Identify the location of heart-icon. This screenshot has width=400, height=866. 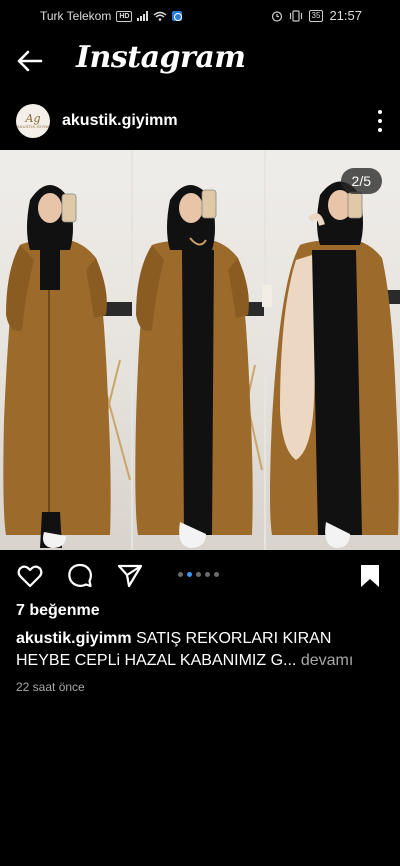
(30, 576).